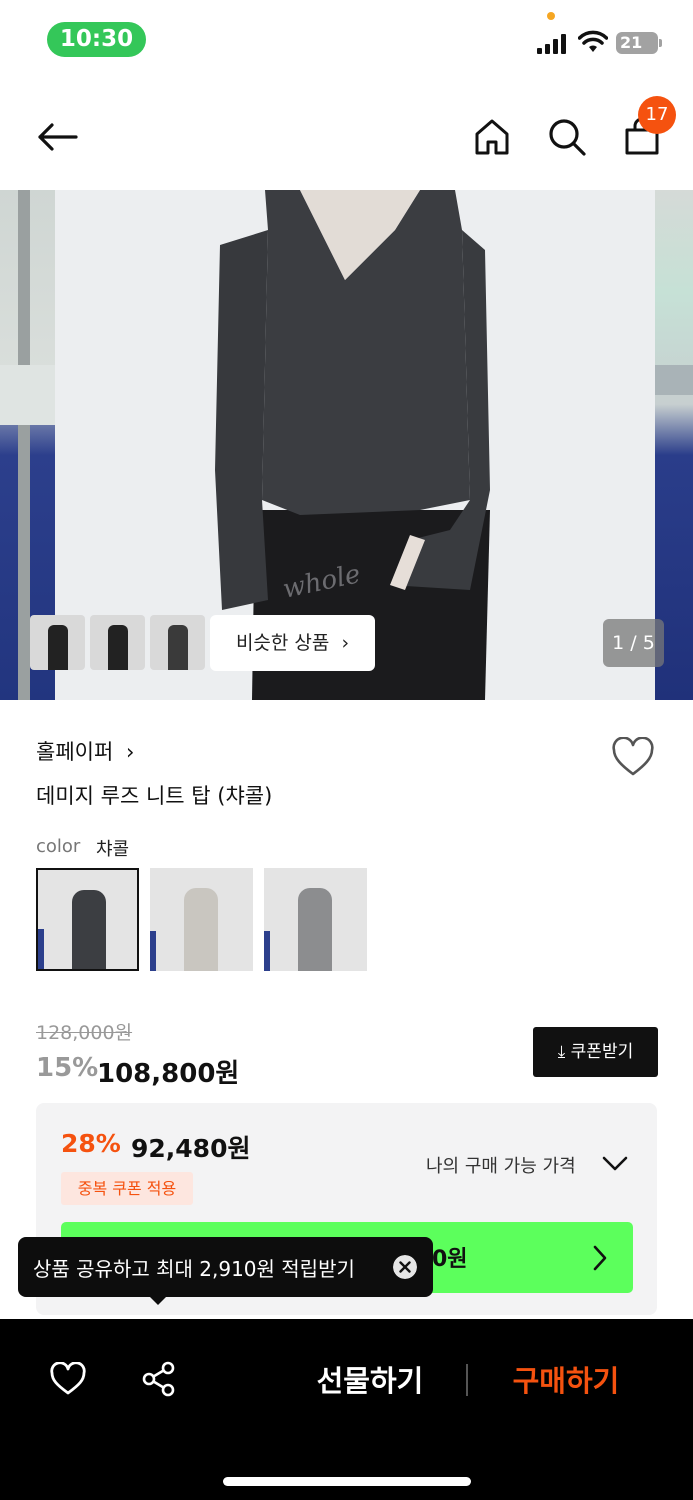 Image resolution: width=693 pixels, height=1500 pixels. I want to click on color-swatch-gray, so click(315, 919).